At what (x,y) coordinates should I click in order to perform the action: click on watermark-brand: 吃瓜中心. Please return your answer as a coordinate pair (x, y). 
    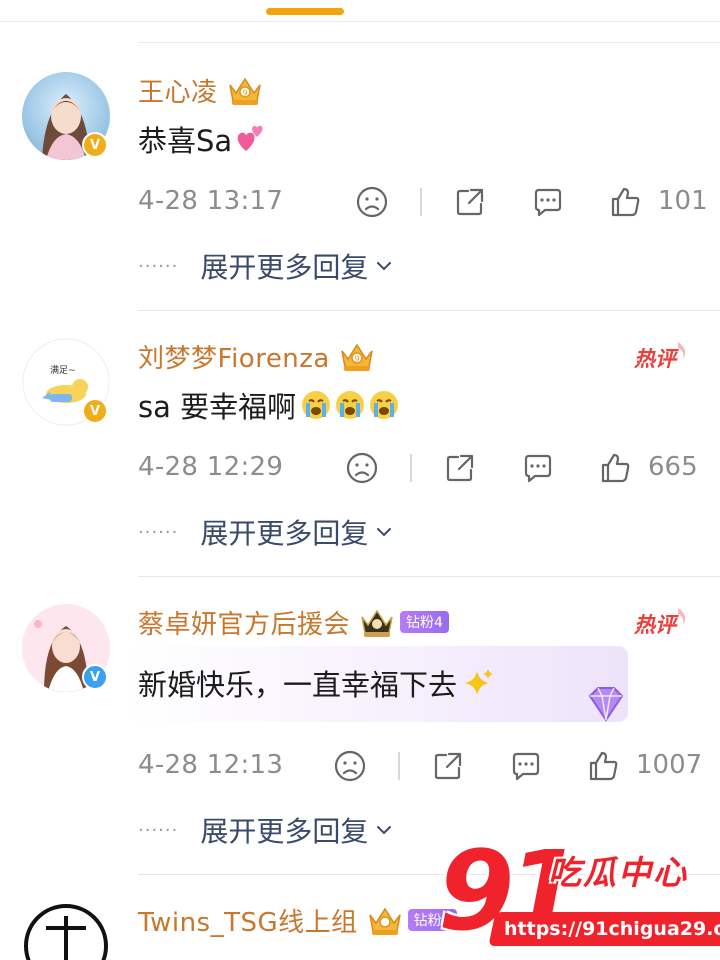
    Looking at the image, I should click on (618, 872).